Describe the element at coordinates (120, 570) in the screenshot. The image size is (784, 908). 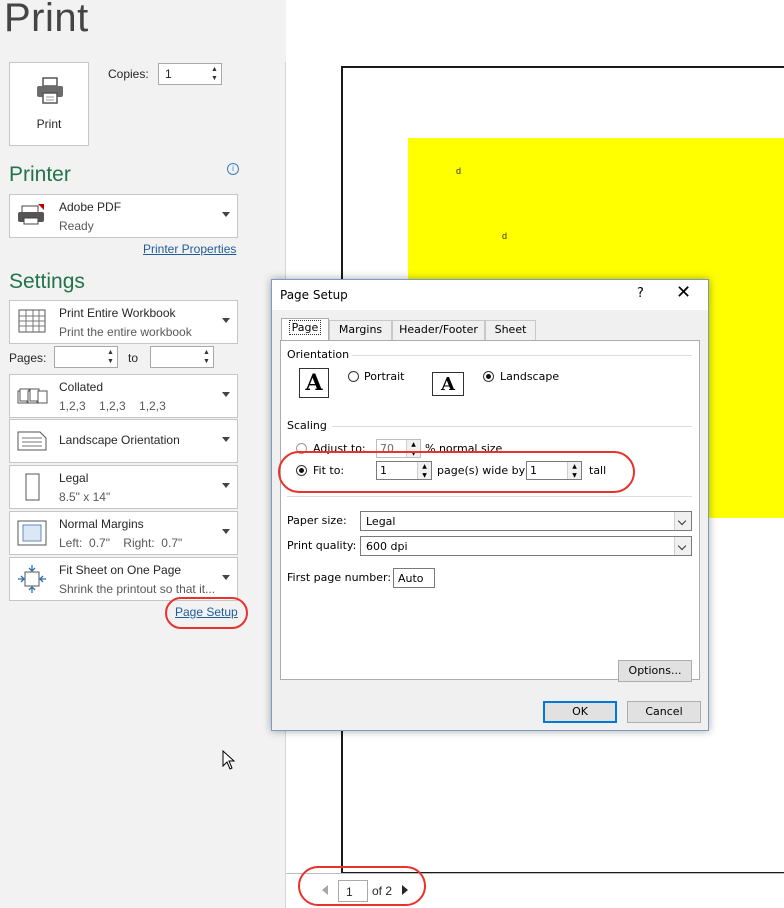
I see `scaling-title: Fit Sheet on One Page` at that location.